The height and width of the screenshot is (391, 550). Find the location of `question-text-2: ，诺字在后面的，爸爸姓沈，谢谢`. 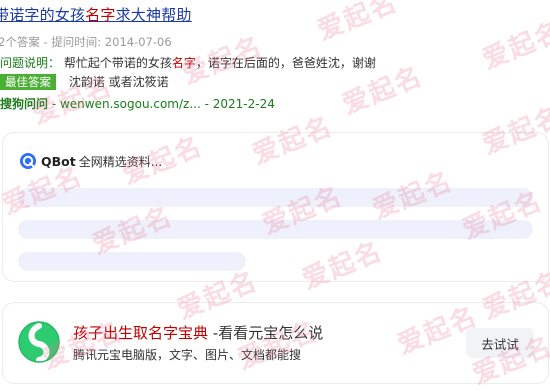

question-text-2: ，诺字在后面的，爸爸姓沈，谢谢 is located at coordinates (285, 63).